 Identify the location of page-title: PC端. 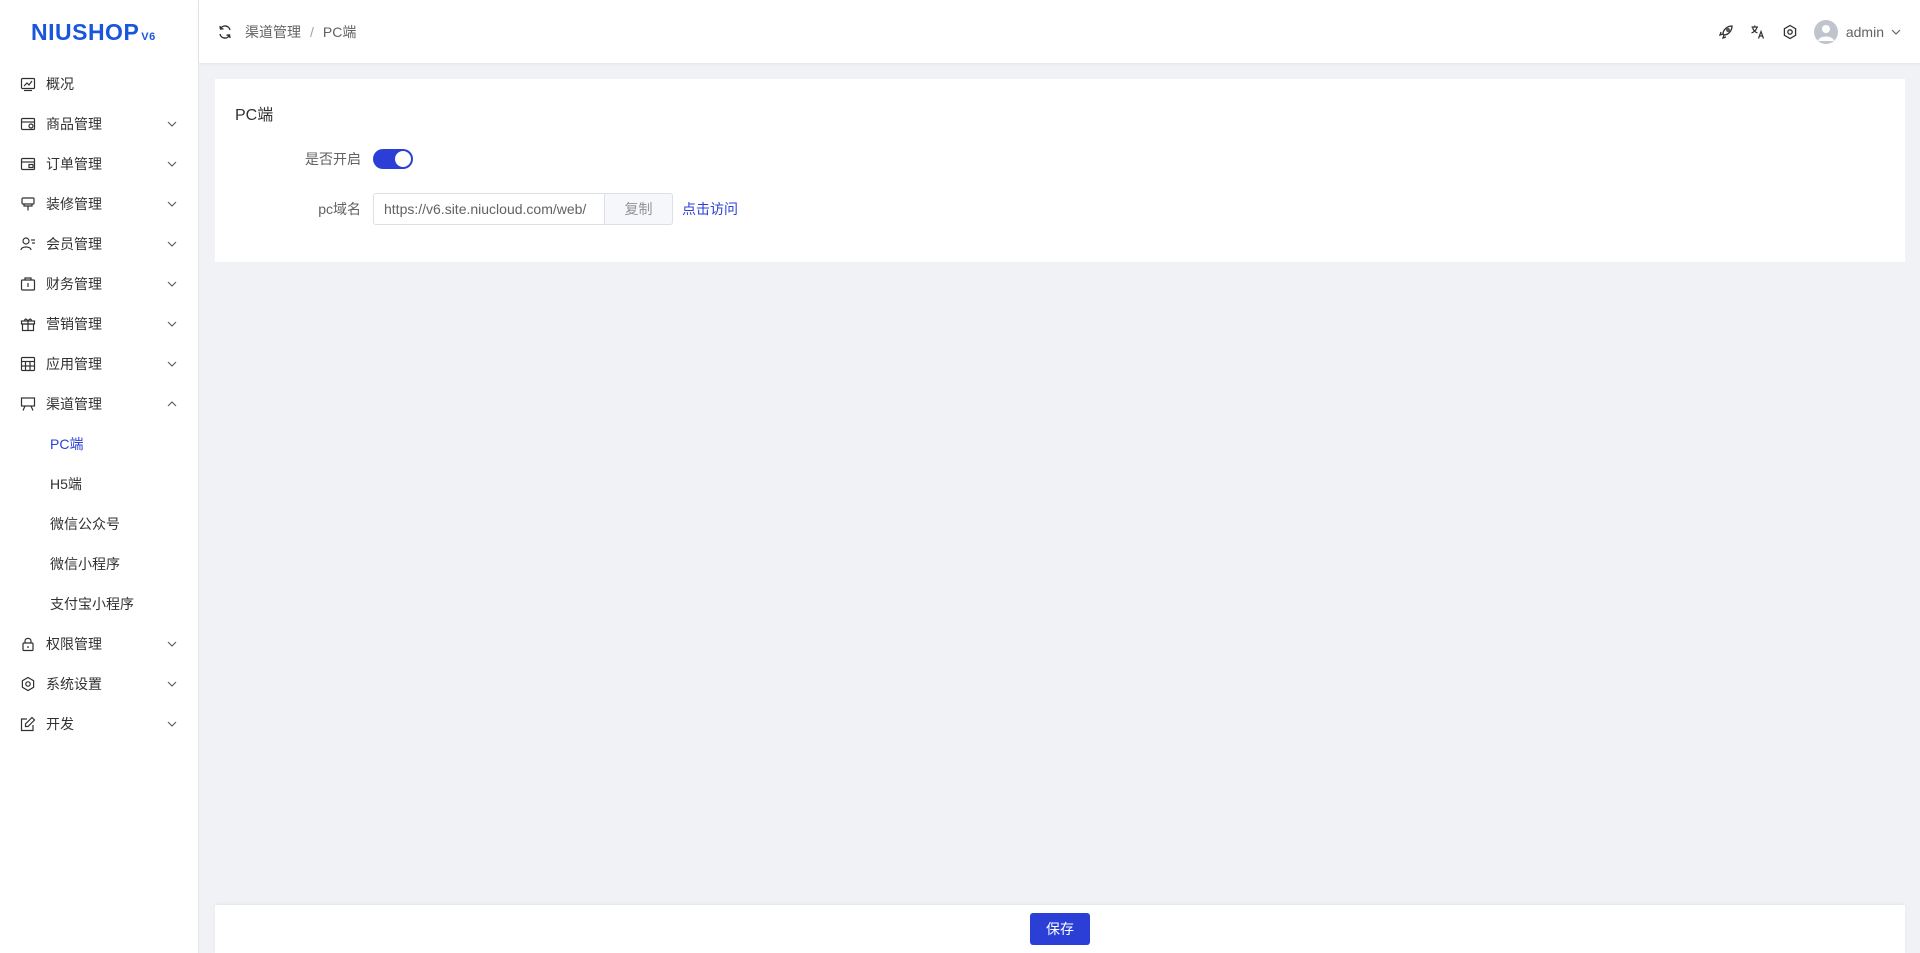
(254, 115).